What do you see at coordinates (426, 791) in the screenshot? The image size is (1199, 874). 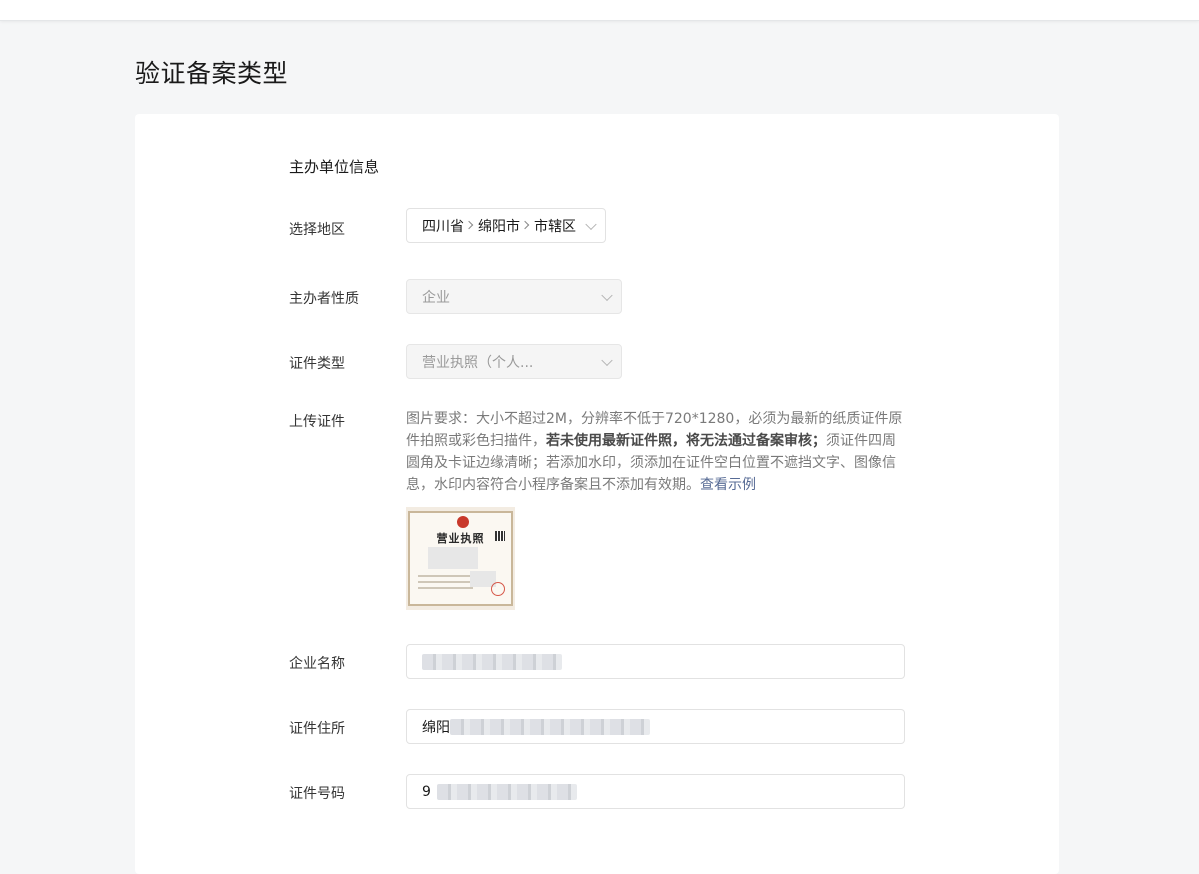 I see `cert-number-value: 9` at bounding box center [426, 791].